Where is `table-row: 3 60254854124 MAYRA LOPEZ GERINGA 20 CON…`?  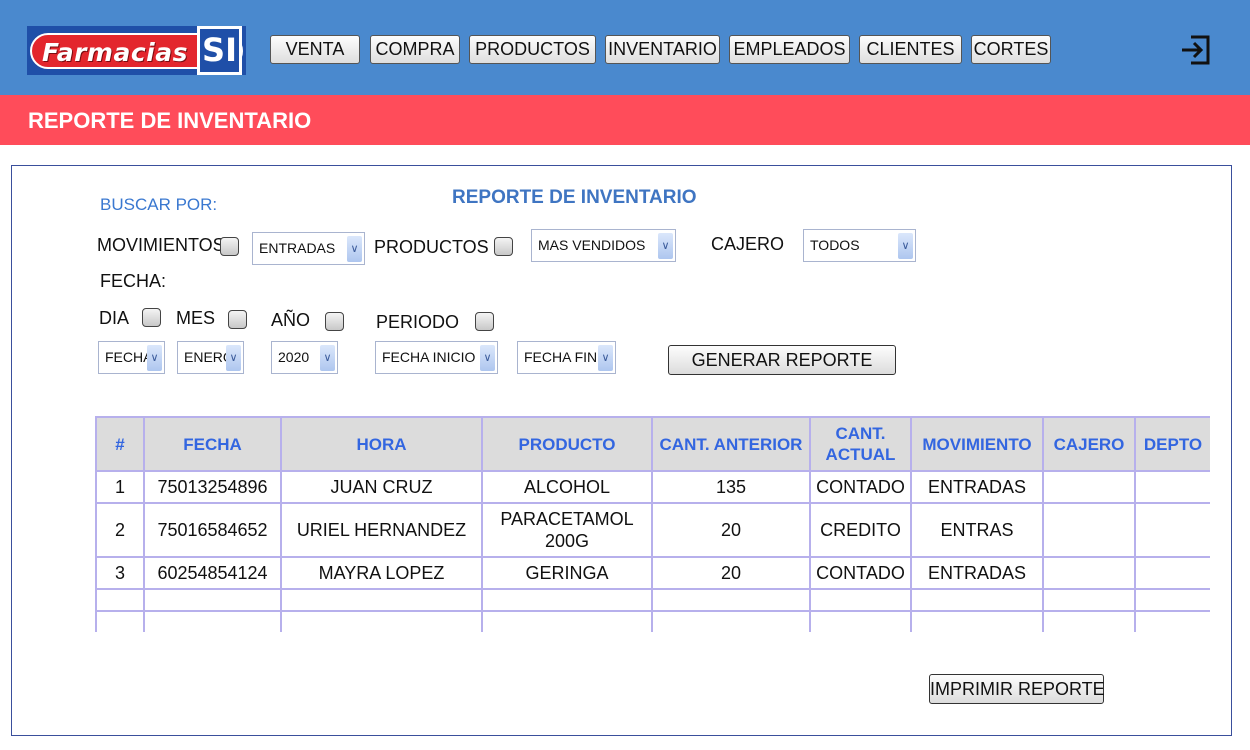 table-row: 3 60254854124 MAYRA LOPEZ GERINGA 20 CON… is located at coordinates (652, 573).